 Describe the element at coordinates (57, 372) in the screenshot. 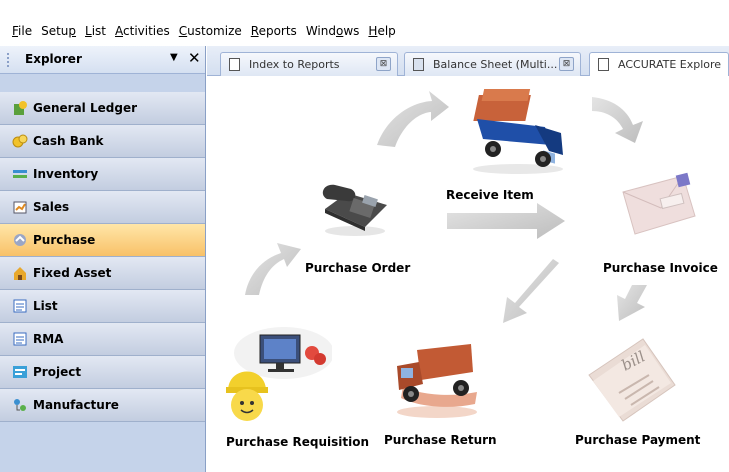

I see `sidebar-item-label: Project` at that location.